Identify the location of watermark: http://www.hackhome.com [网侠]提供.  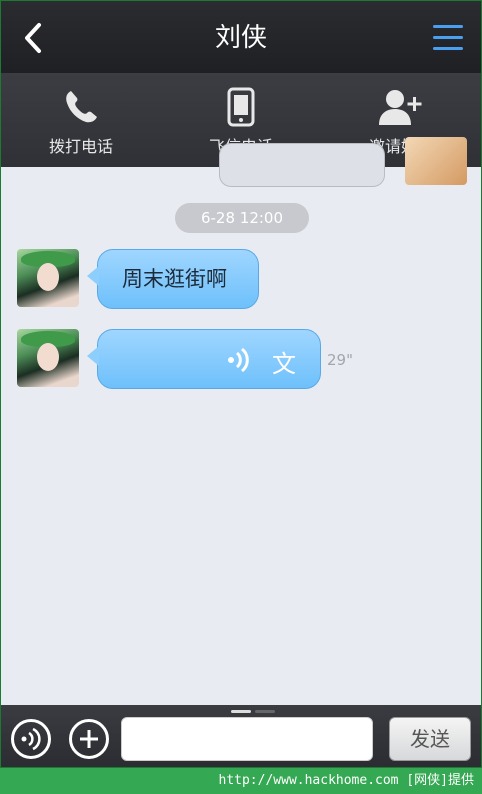
(241, 781).